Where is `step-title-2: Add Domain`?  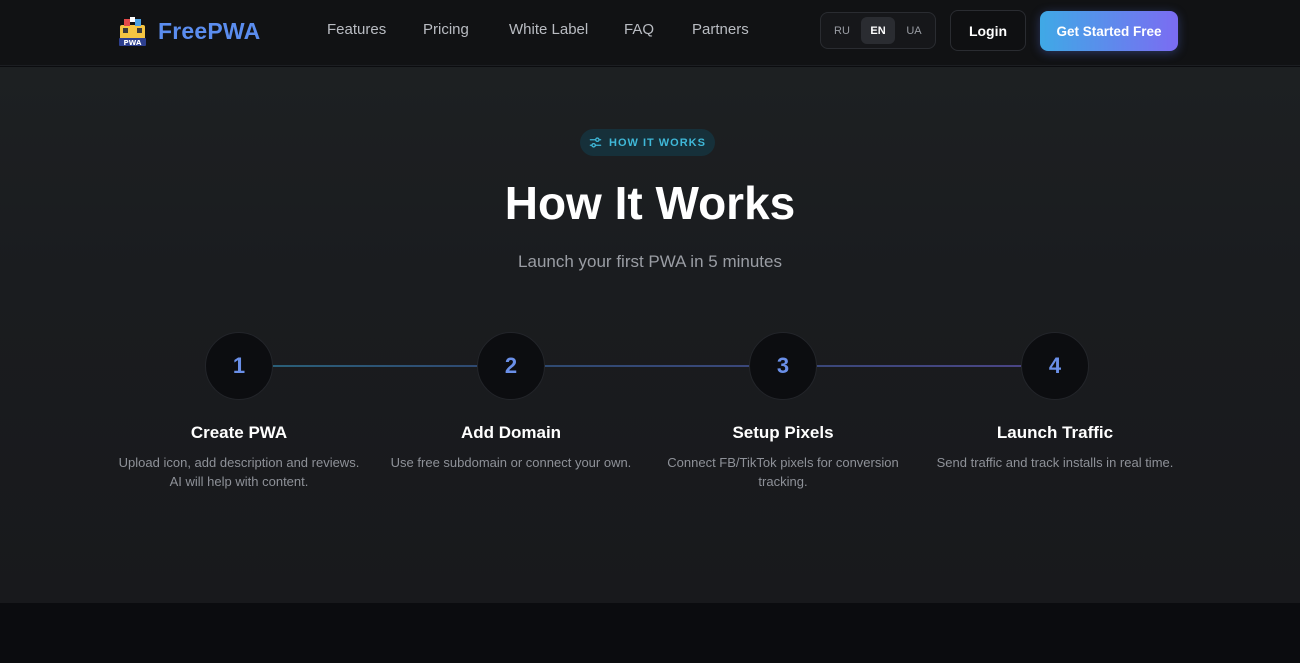
step-title-2: Add Domain is located at coordinates (511, 432).